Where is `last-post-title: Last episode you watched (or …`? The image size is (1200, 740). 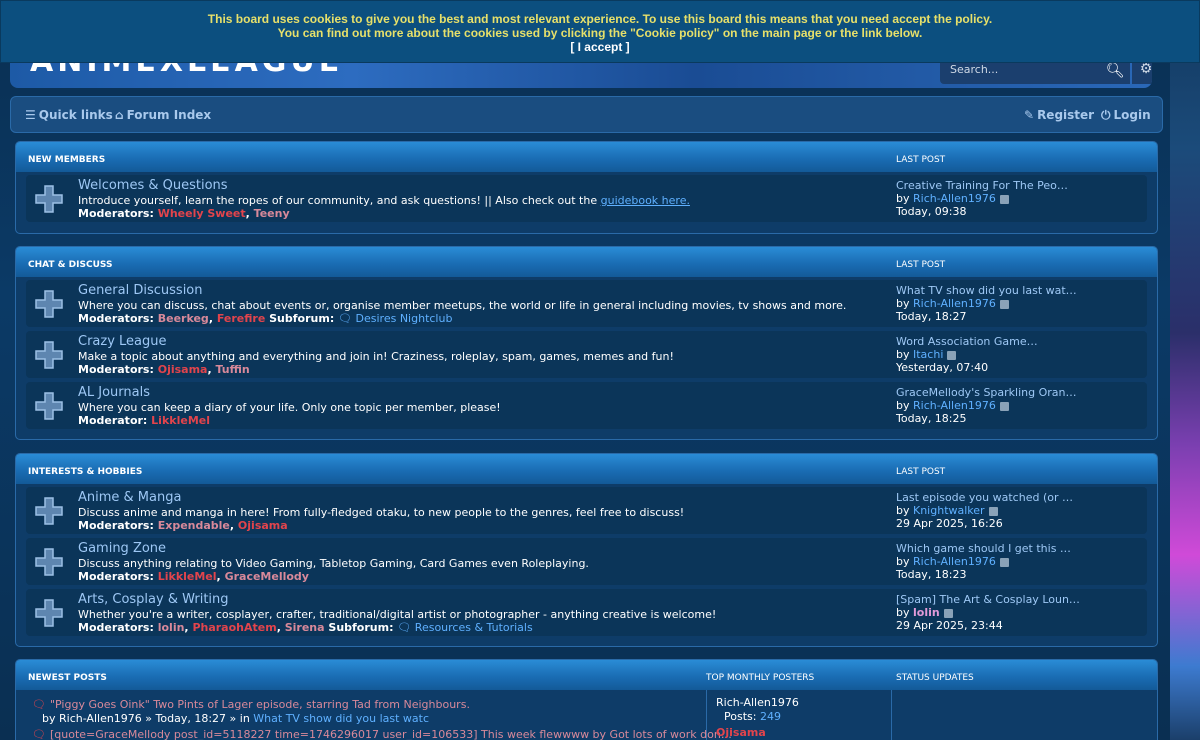
last-post-title: Last episode you watched (or … is located at coordinates (991, 497).